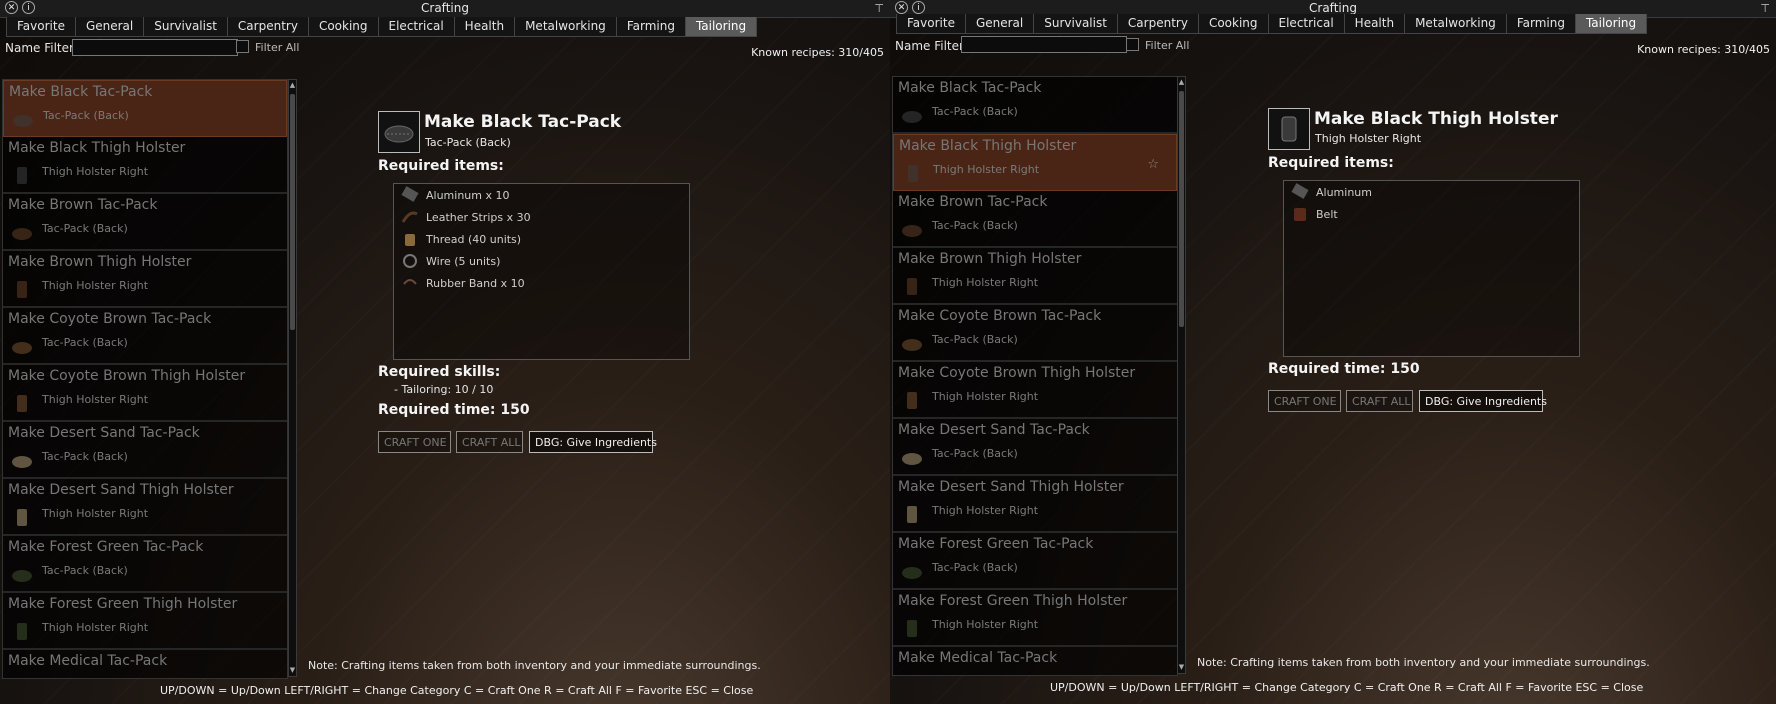  I want to click on recipe-item-title: Make Black Tac-Pack, so click(81, 92).